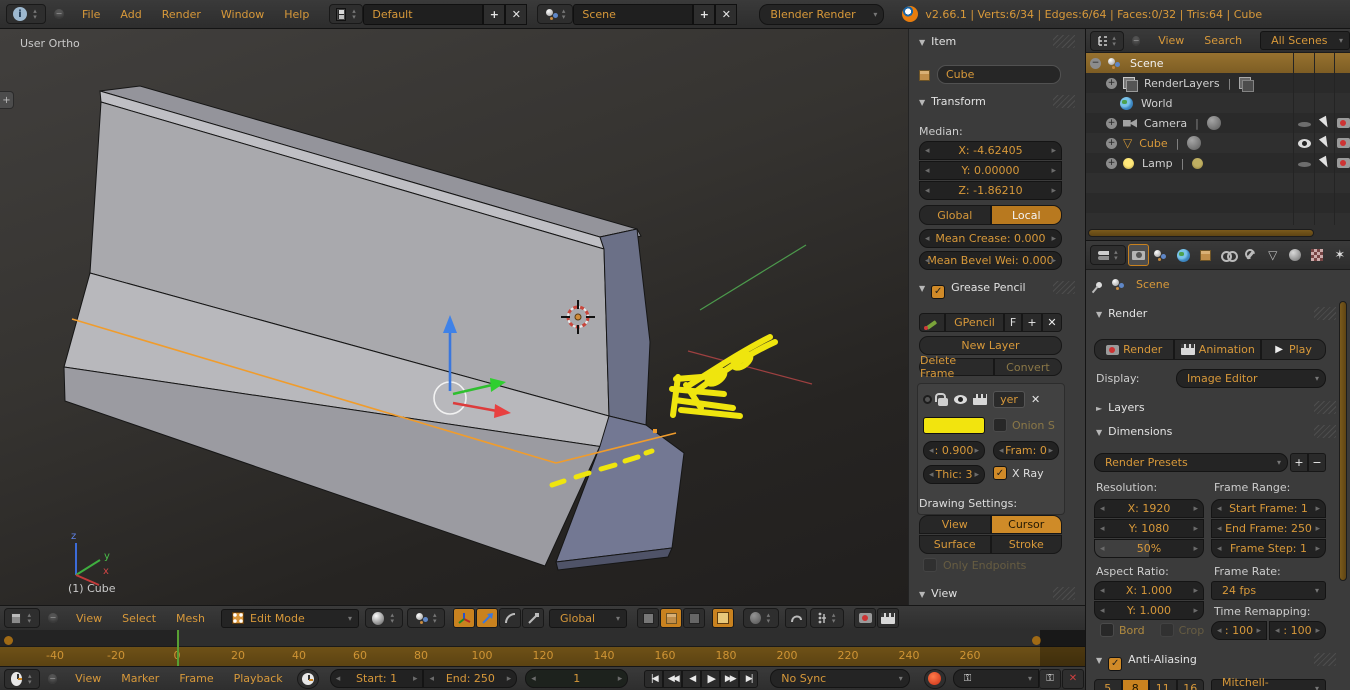 The height and width of the screenshot is (690, 1350). Describe the element at coordinates (1268, 548) in the screenshot. I see `frame-step-field: Frame Step: 1` at that location.